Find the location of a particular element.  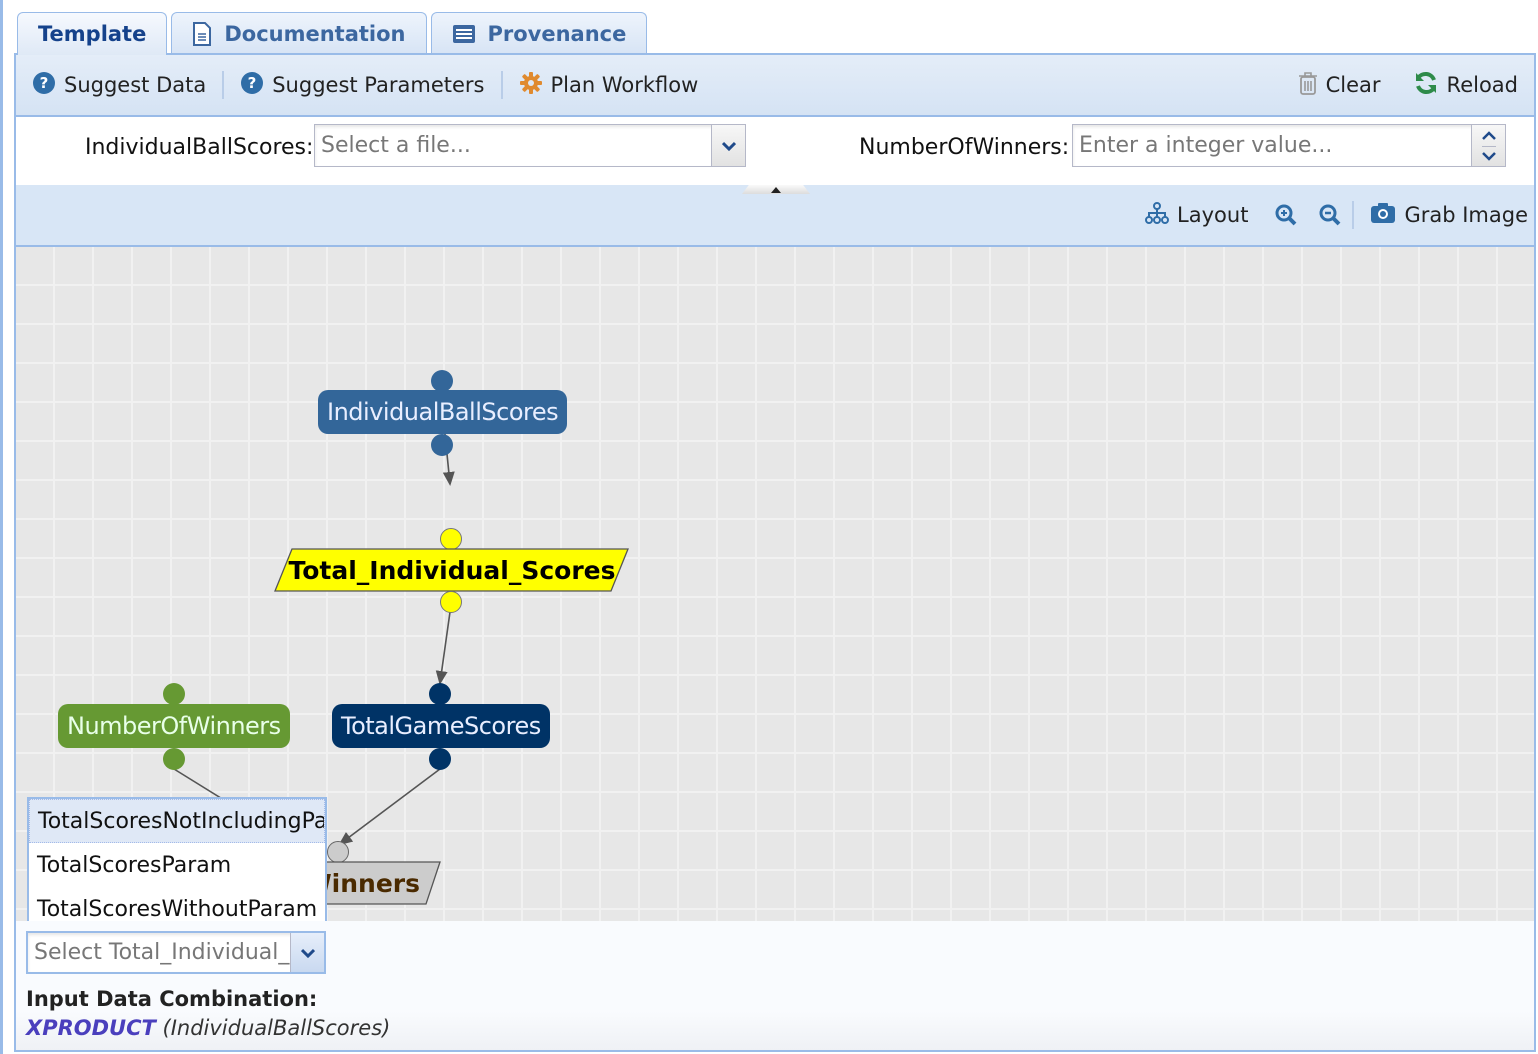

node-total-individual-scores: Total_Individual_Scores is located at coordinates (452, 570).